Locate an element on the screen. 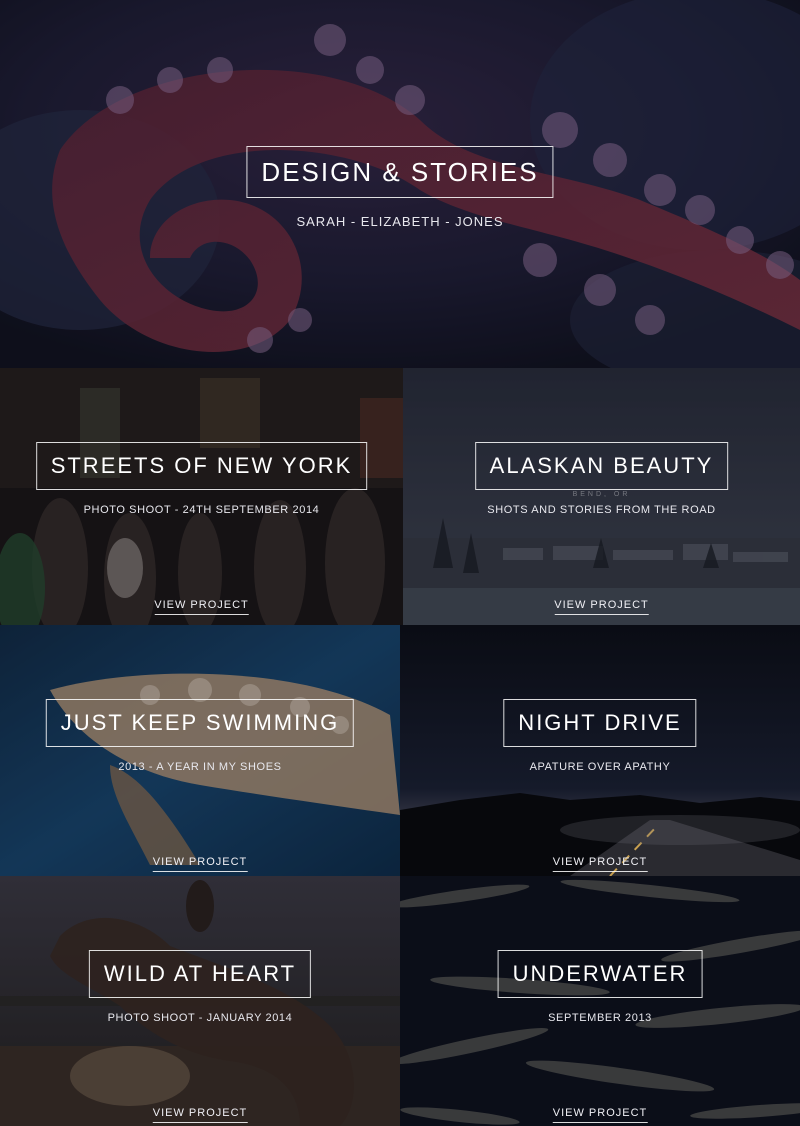  city-street-background-image is located at coordinates (201, 496).